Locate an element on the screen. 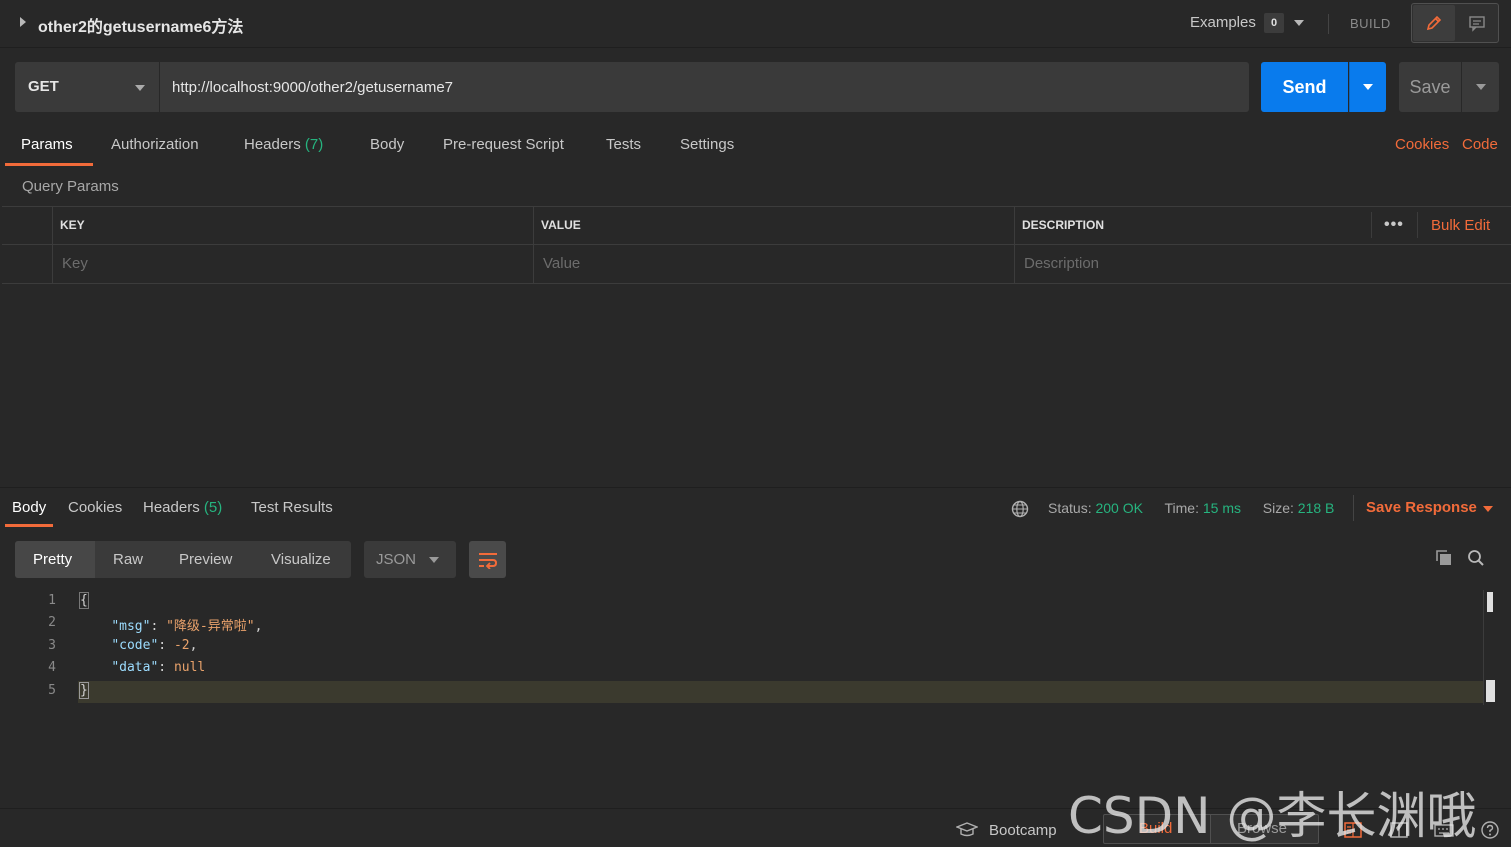 This screenshot has height=847, width=1511. key-input: Key is located at coordinates (75, 263).